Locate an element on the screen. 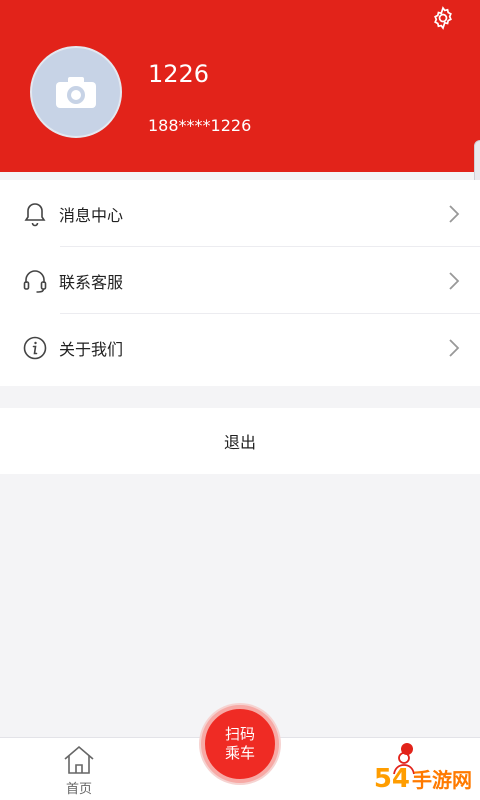 The width and height of the screenshot is (480, 800). menu-item-label: 消息中心 is located at coordinates (91, 215).